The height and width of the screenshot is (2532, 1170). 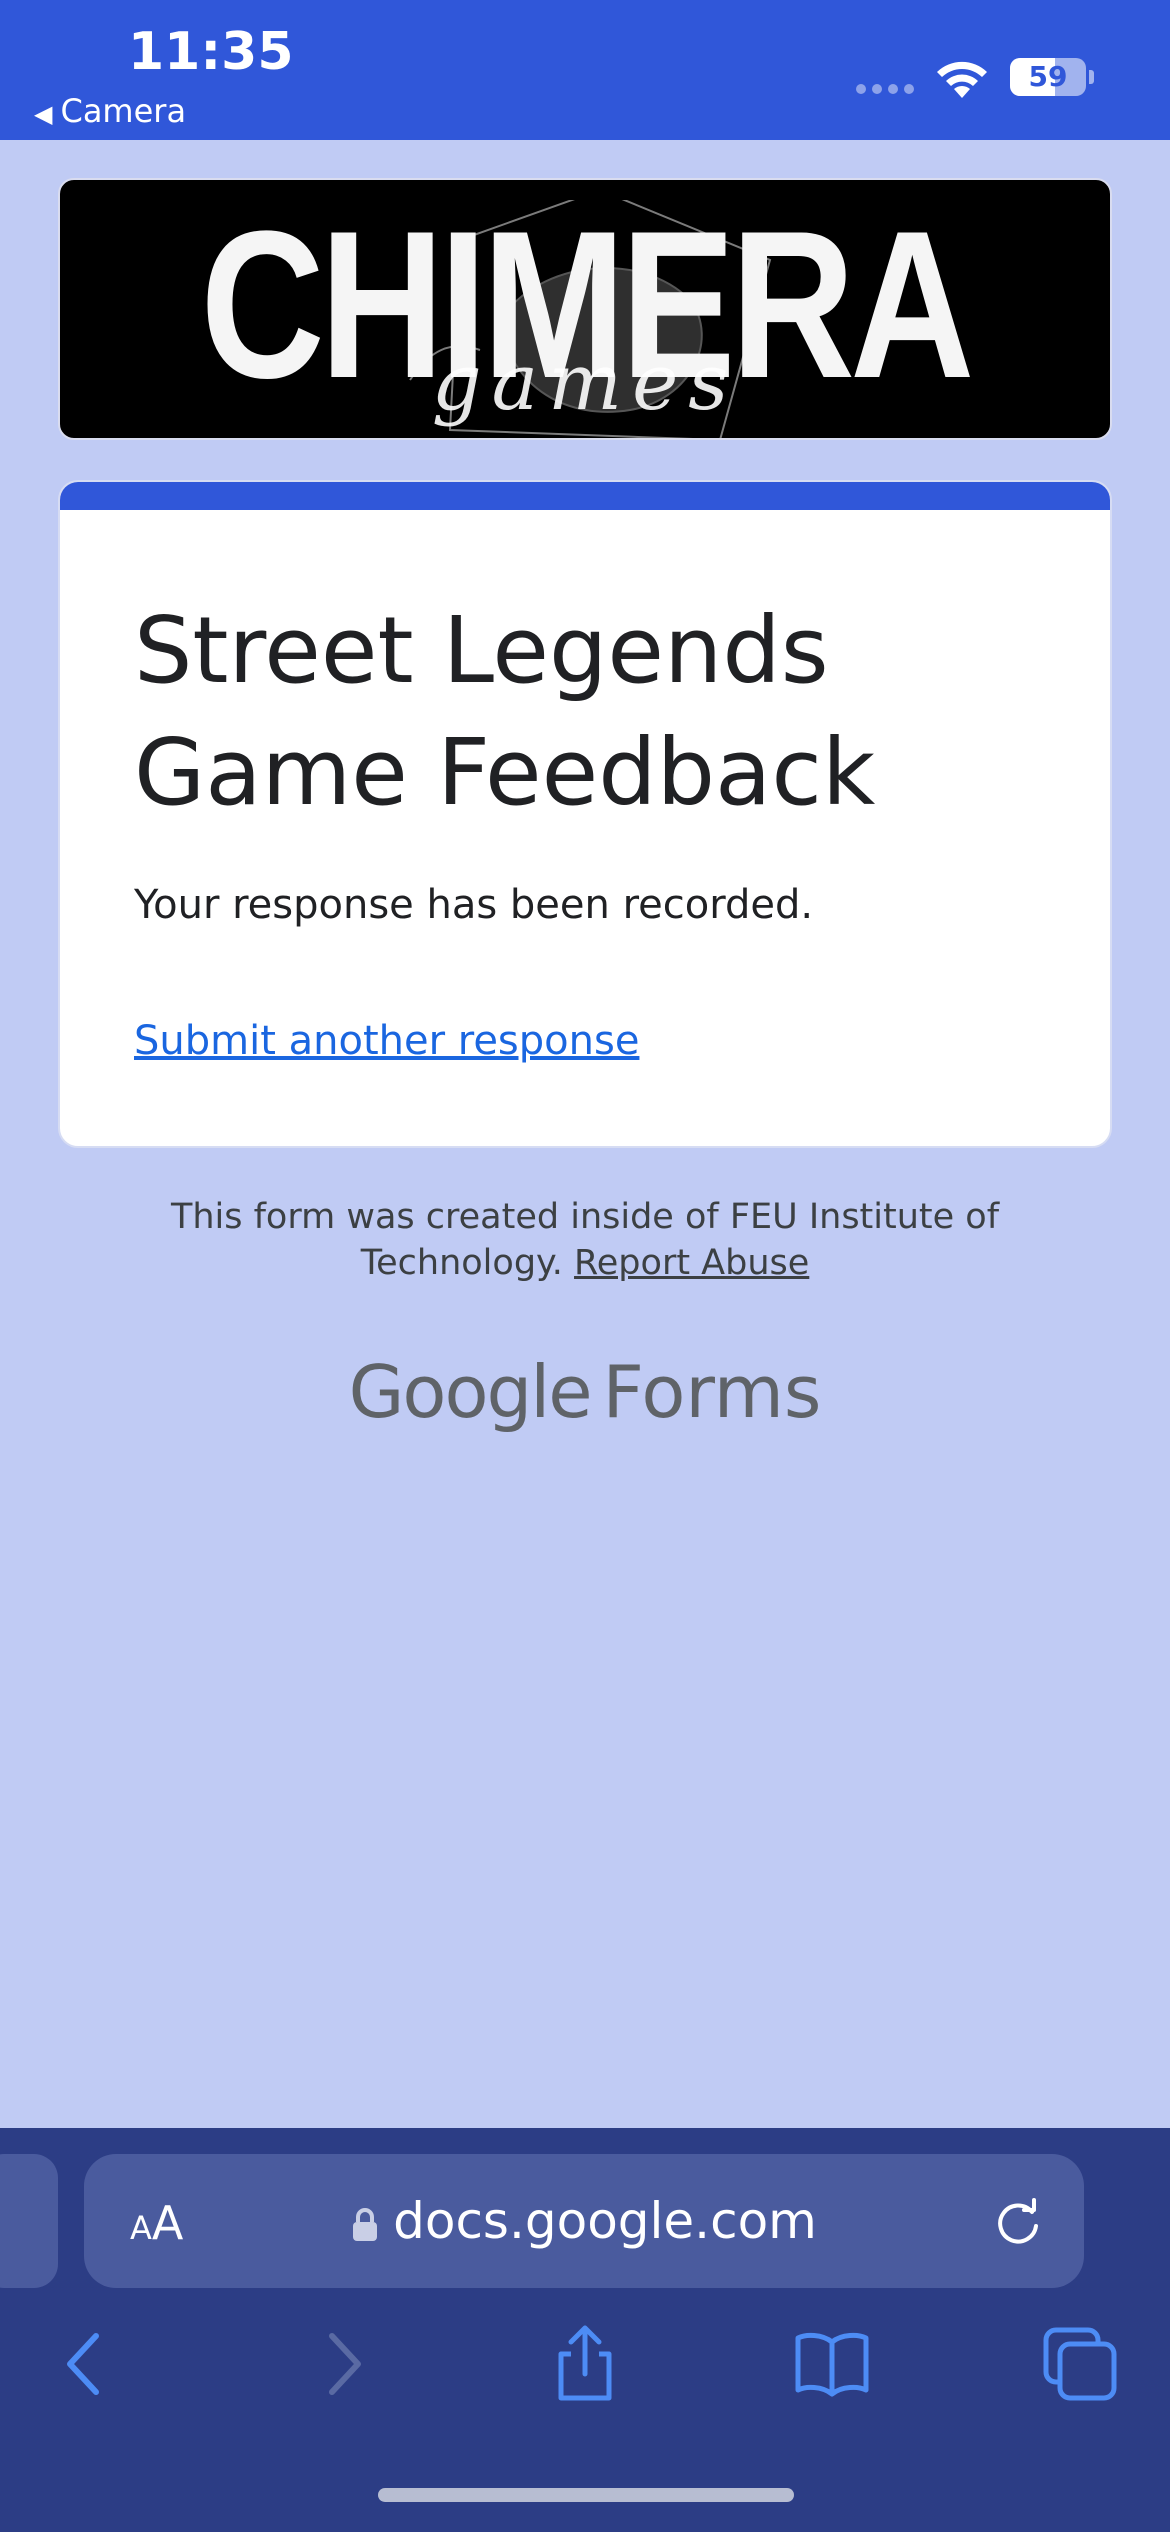 What do you see at coordinates (470, 1392) in the screenshot?
I see `google-wordmark: Google` at bounding box center [470, 1392].